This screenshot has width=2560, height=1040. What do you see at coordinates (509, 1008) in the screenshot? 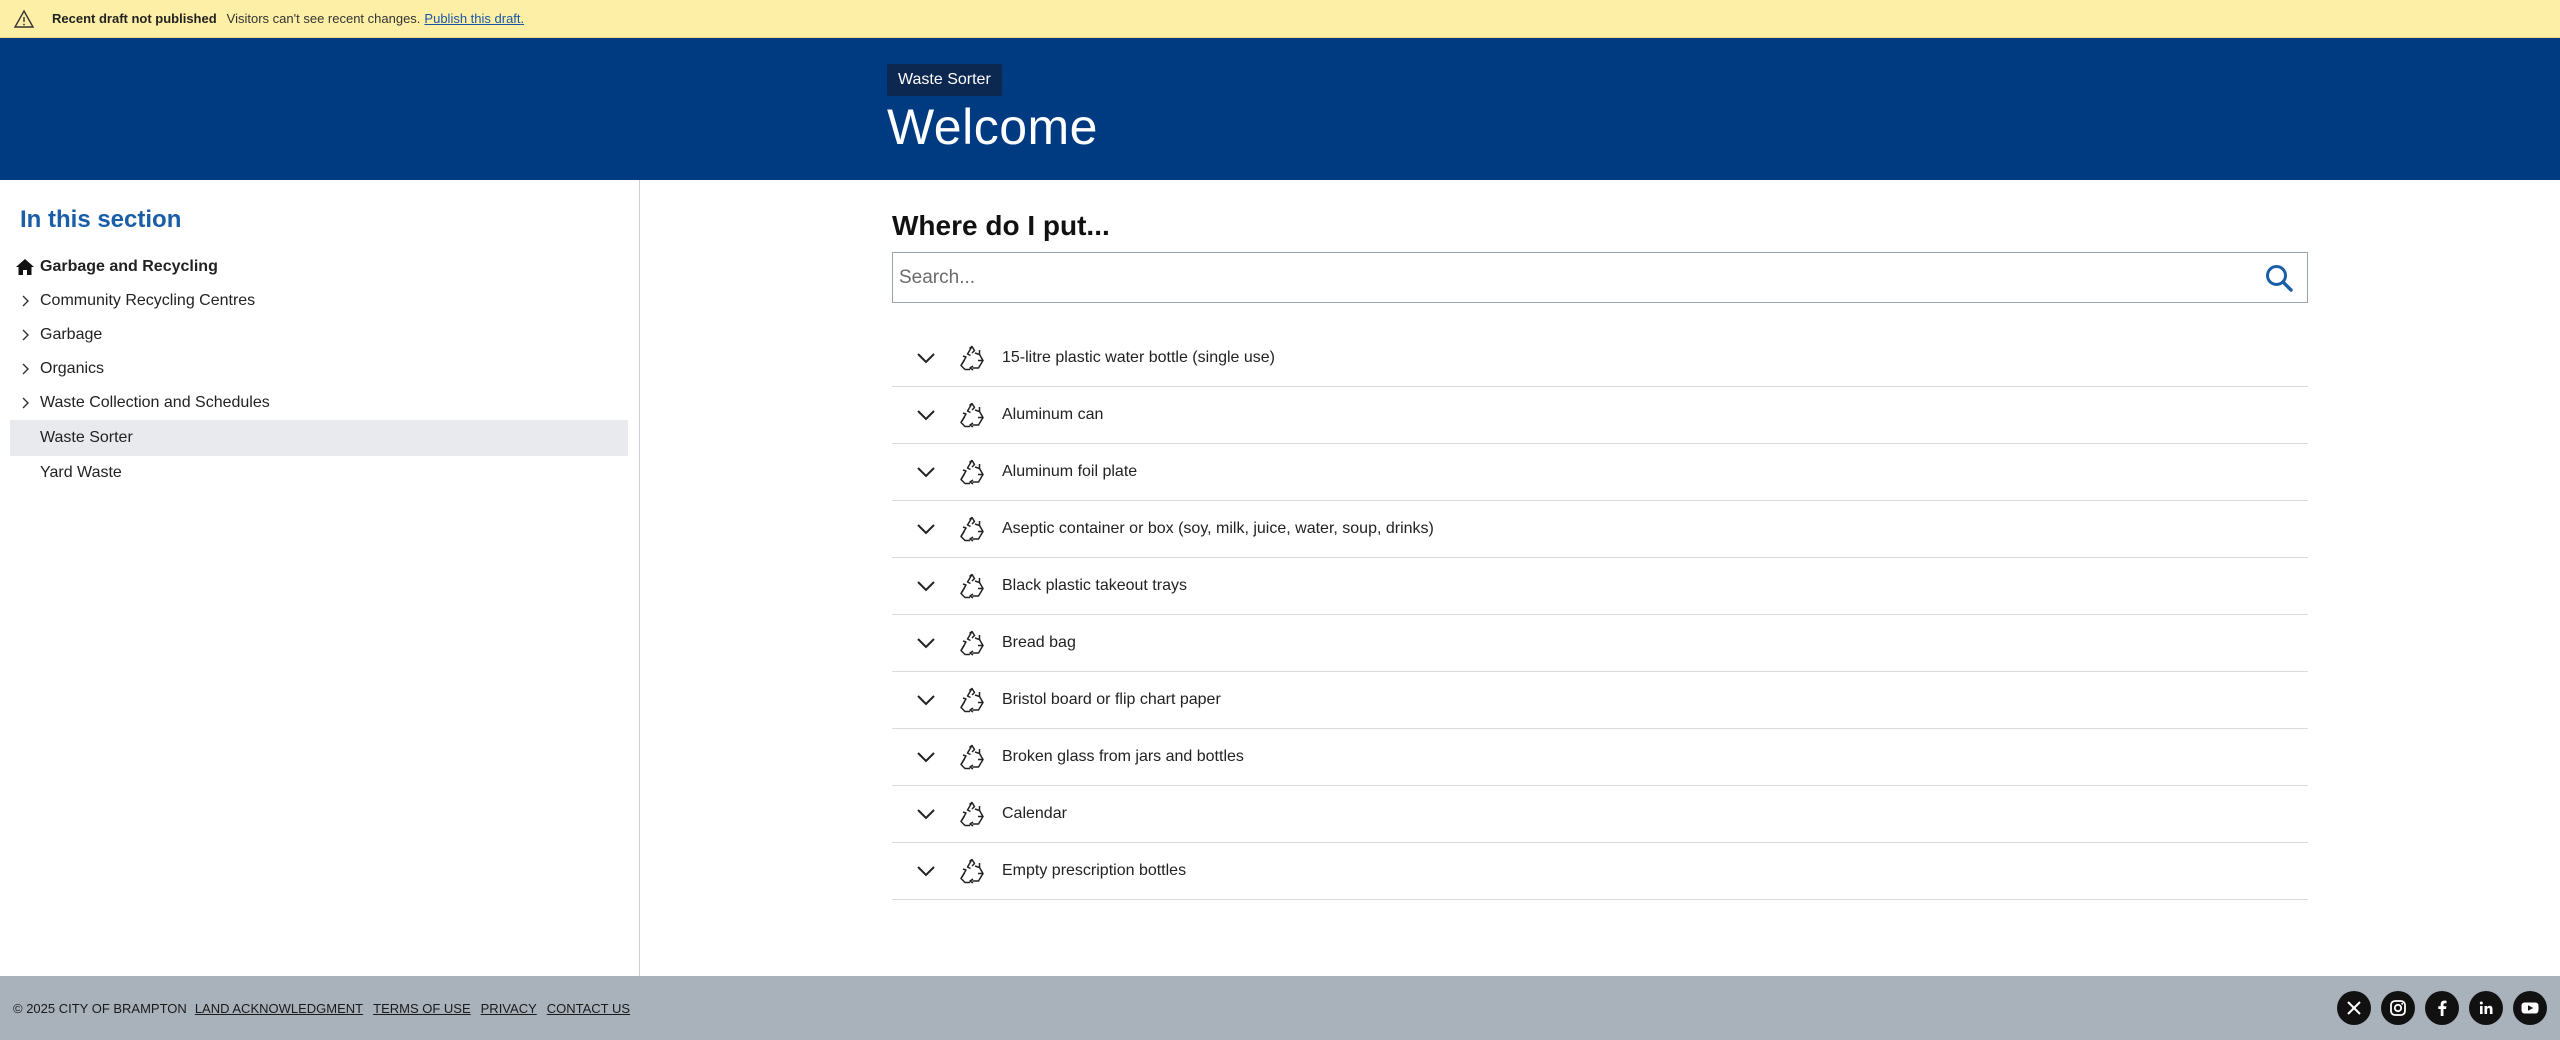
I see `privacy-link: PRIVACY` at bounding box center [509, 1008].